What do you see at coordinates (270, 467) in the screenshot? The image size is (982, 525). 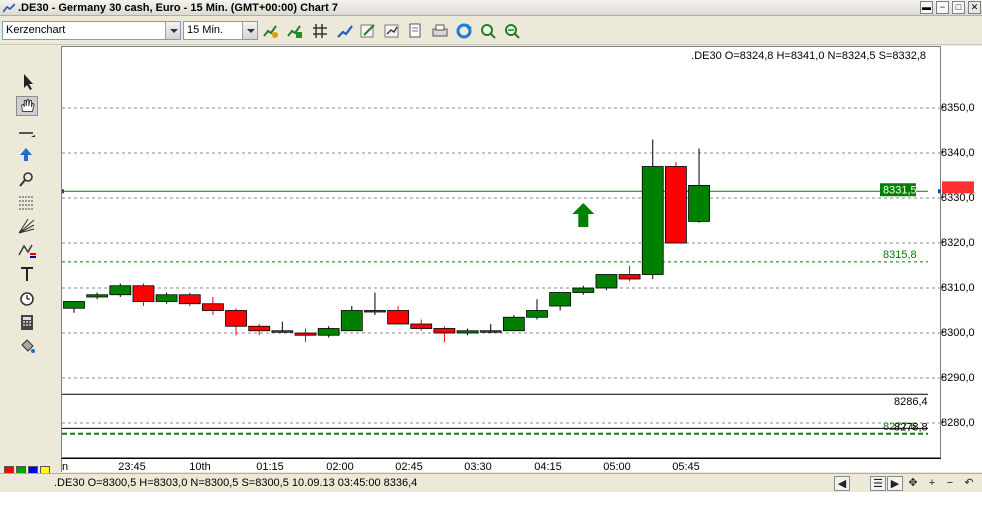 I see `x-tick-label: 01:15` at bounding box center [270, 467].